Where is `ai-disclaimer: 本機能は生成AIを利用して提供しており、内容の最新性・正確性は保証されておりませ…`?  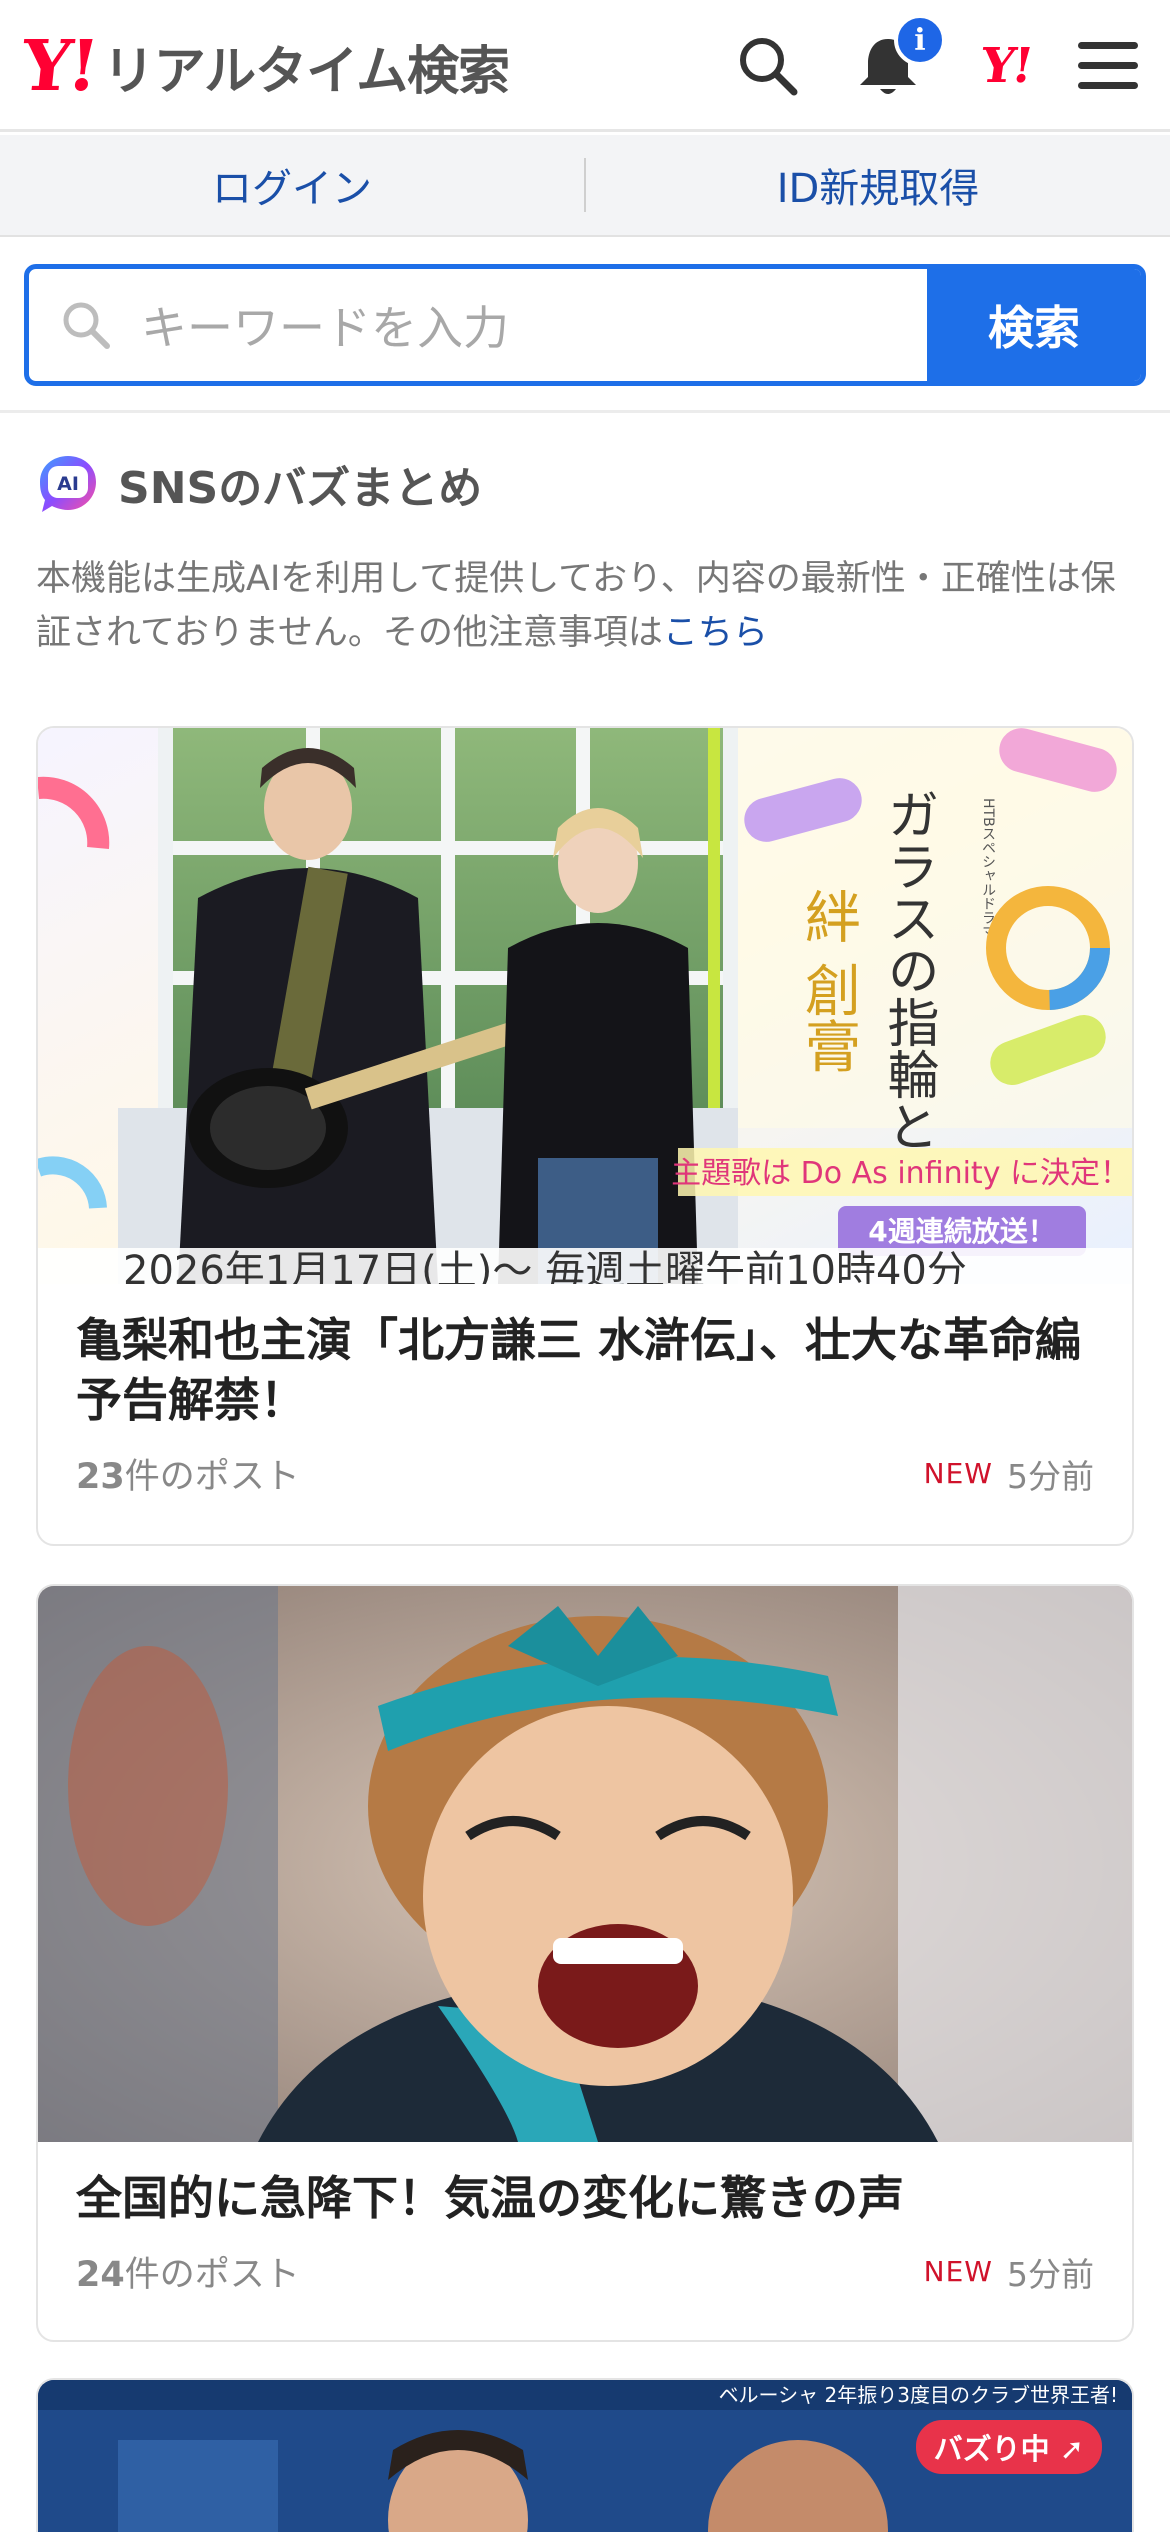
ai-disclaimer: 本機能は生成AIを利用して提供しており、内容の最新性・正確性は保証されておりませ… is located at coordinates (586, 606).